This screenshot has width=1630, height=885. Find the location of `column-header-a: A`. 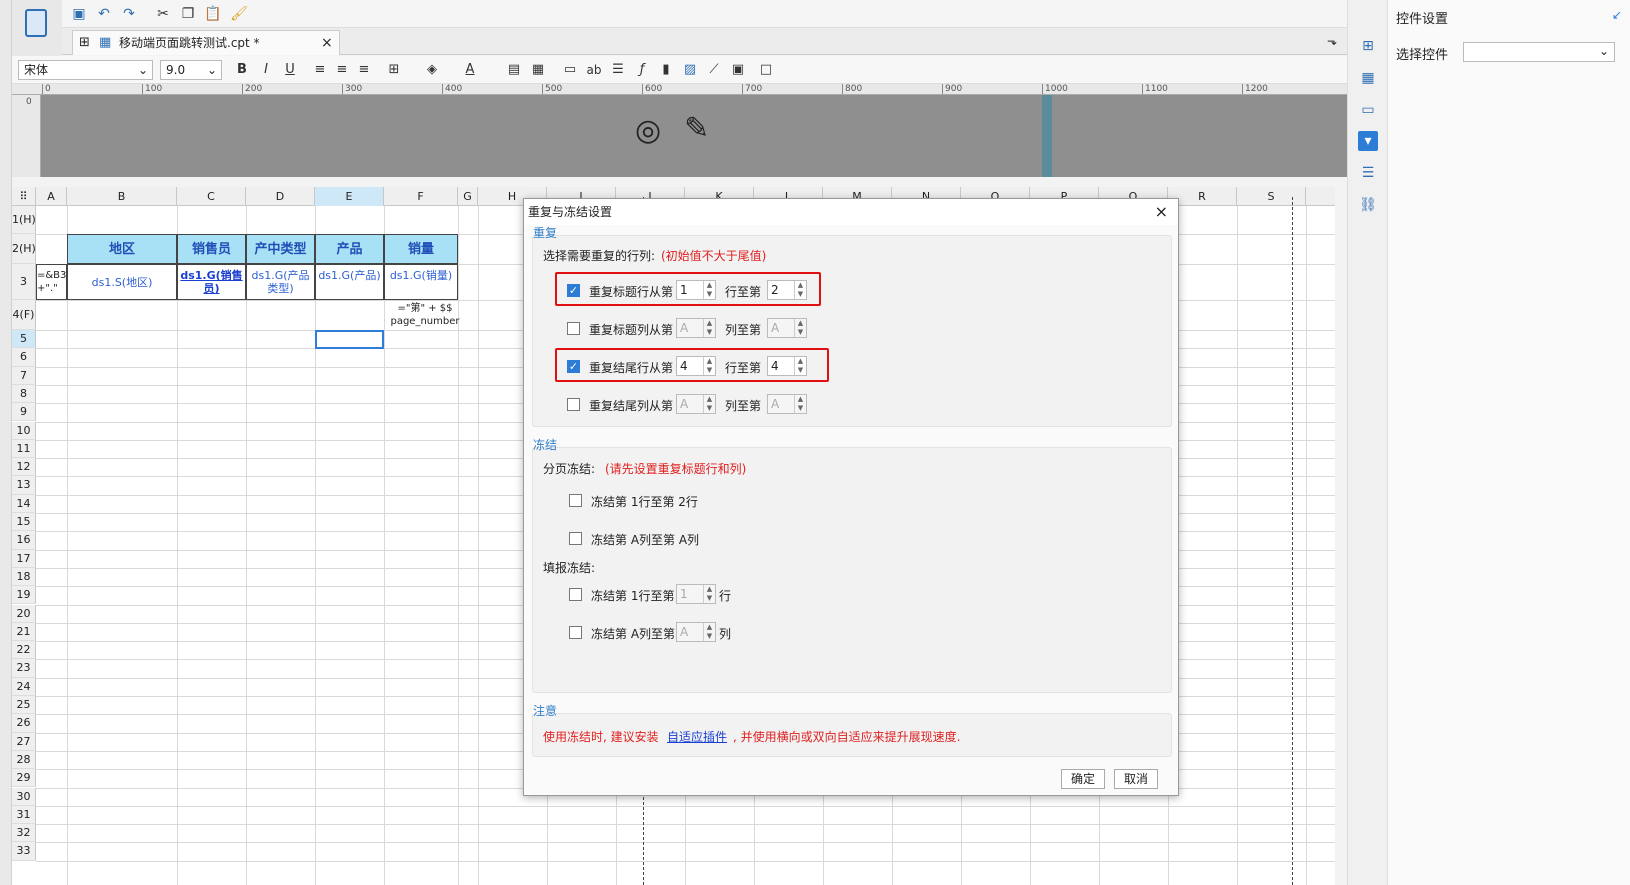

column-header-a: A is located at coordinates (51, 196).